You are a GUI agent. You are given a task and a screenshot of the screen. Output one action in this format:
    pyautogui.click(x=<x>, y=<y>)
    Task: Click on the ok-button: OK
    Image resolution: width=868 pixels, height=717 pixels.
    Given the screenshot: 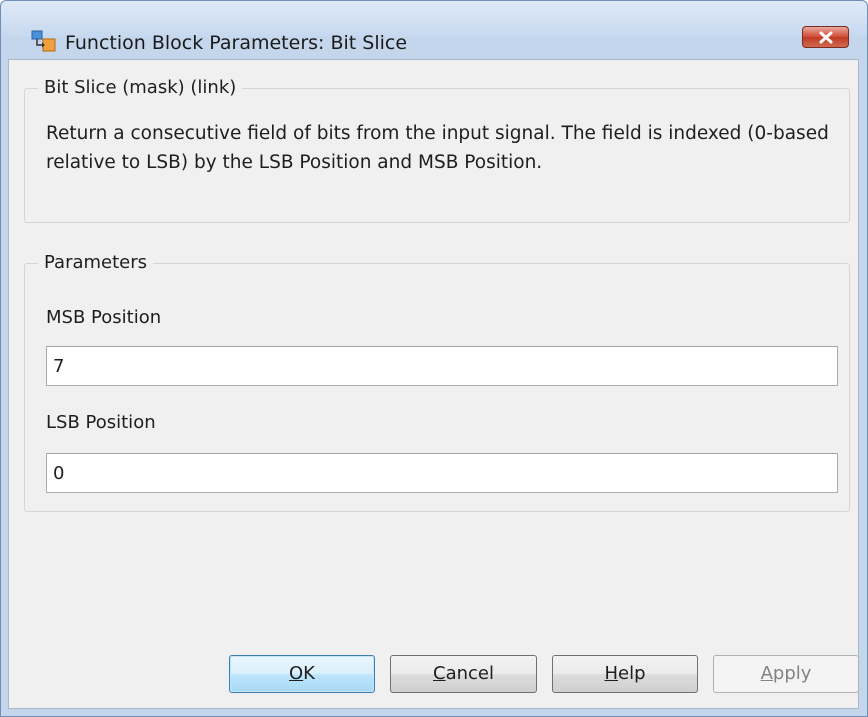 What is the action you would take?
    pyautogui.click(x=302, y=674)
    